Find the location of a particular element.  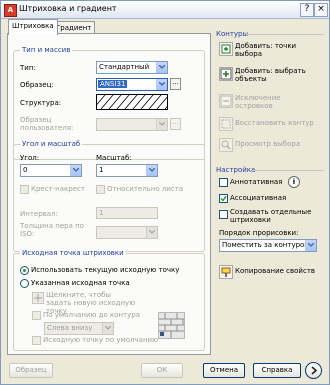

remove-islands-button is located at coordinates (226, 101).